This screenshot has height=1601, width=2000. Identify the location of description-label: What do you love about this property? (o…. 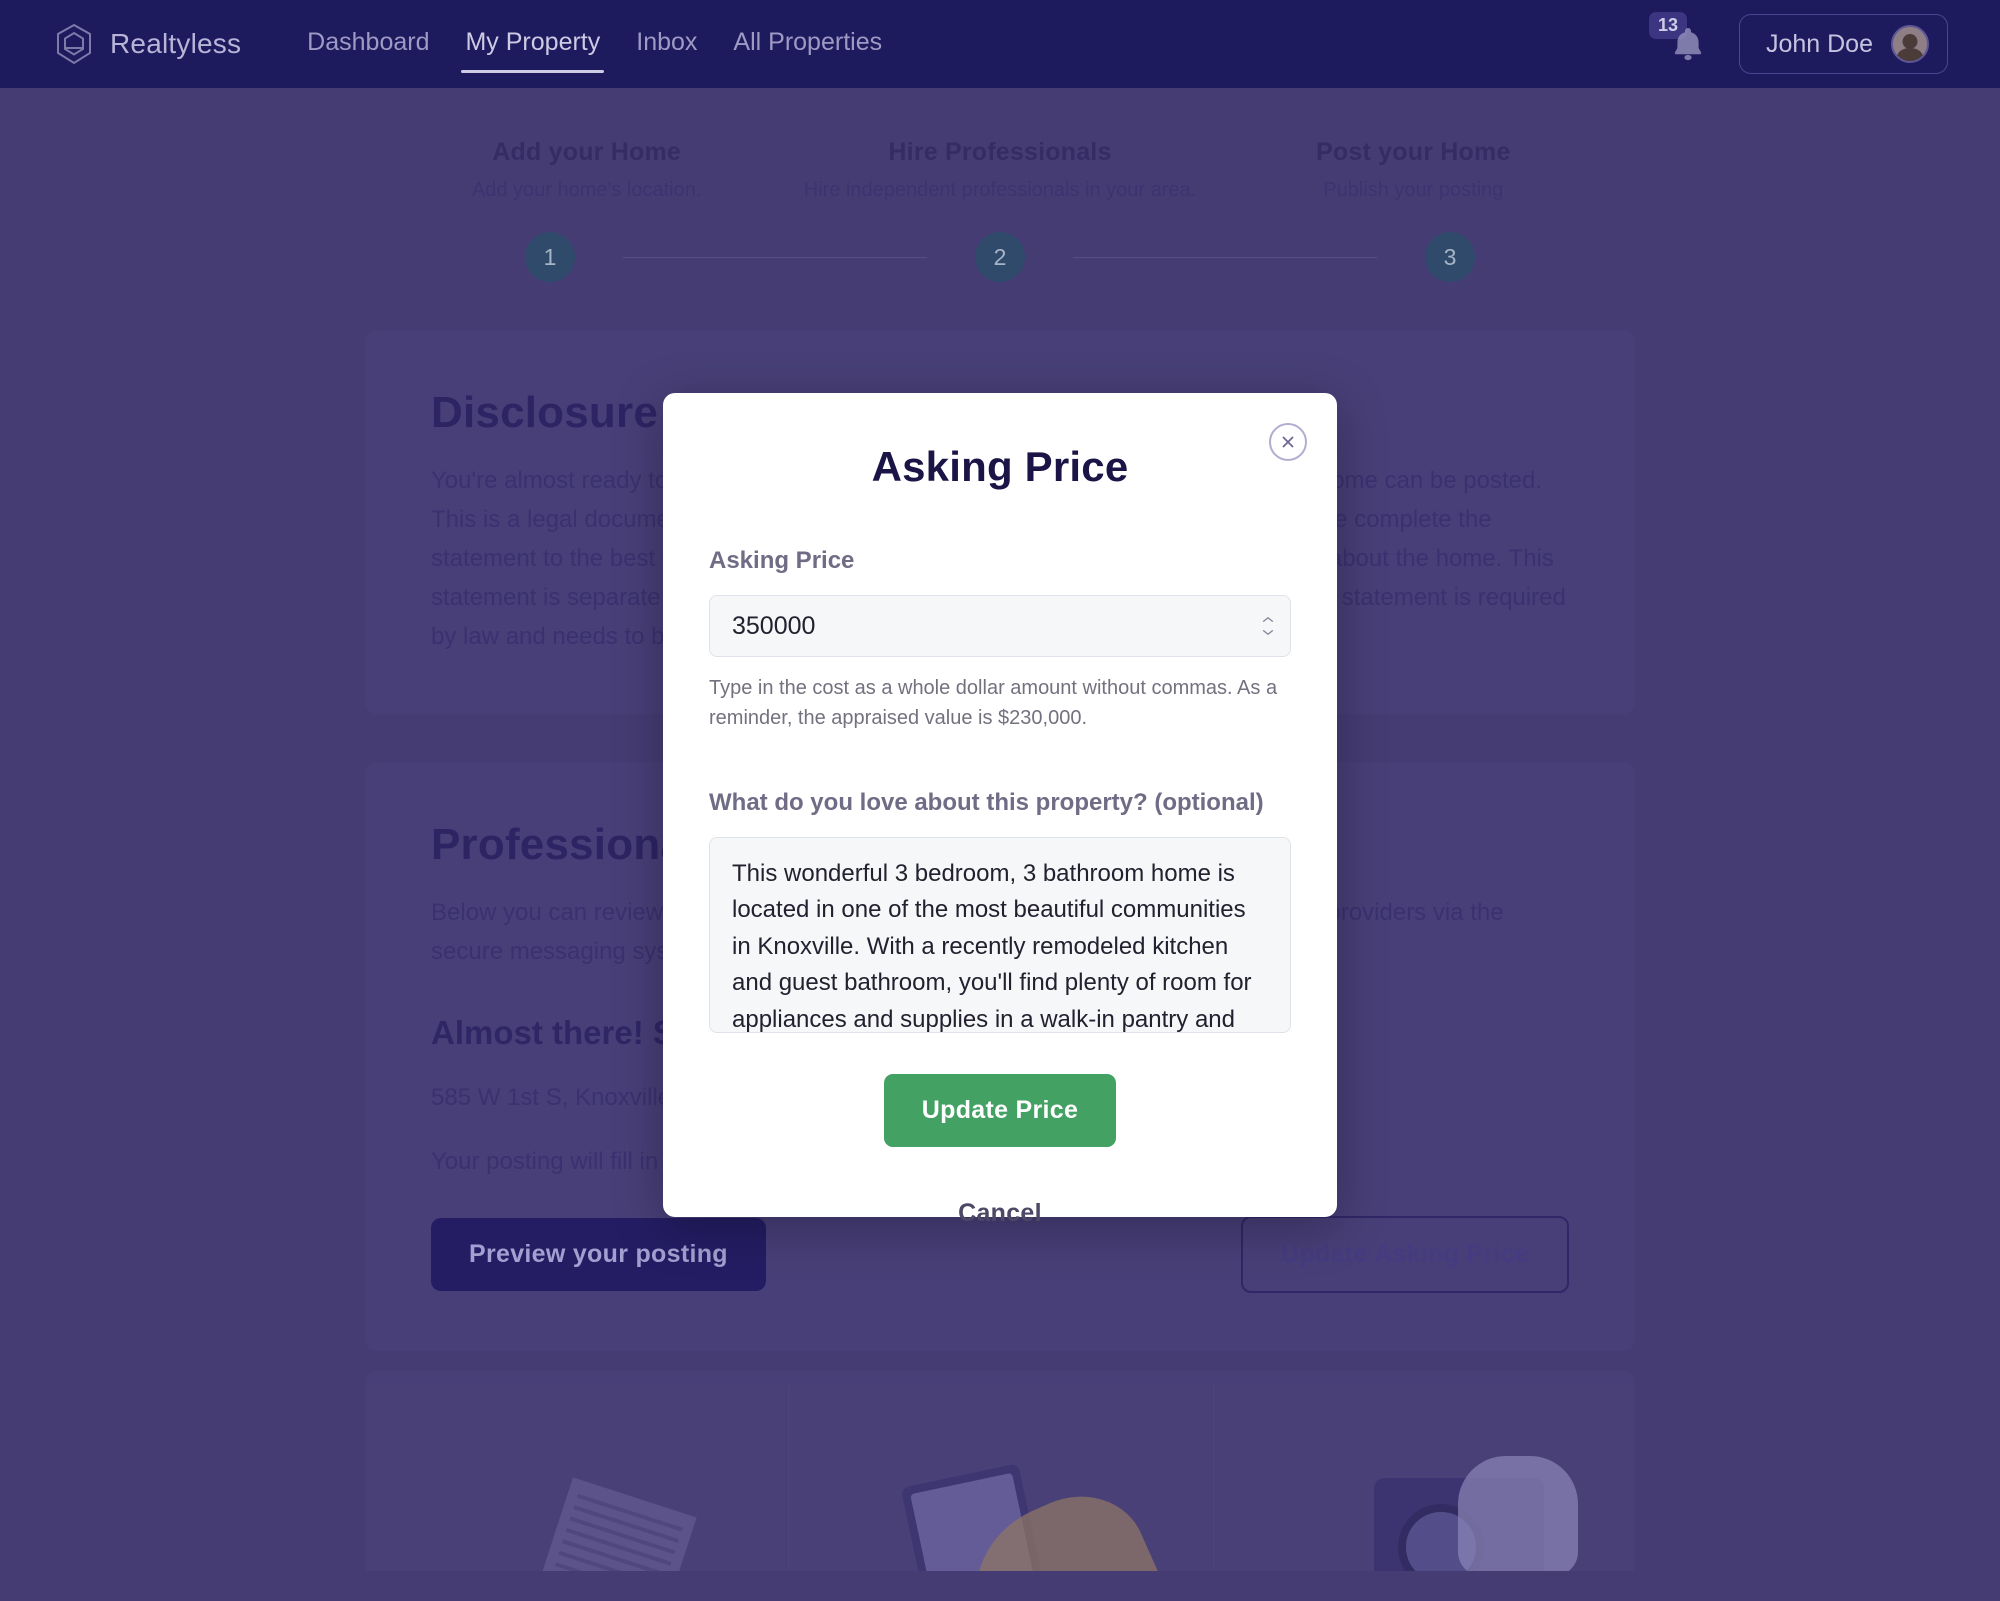
(986, 802).